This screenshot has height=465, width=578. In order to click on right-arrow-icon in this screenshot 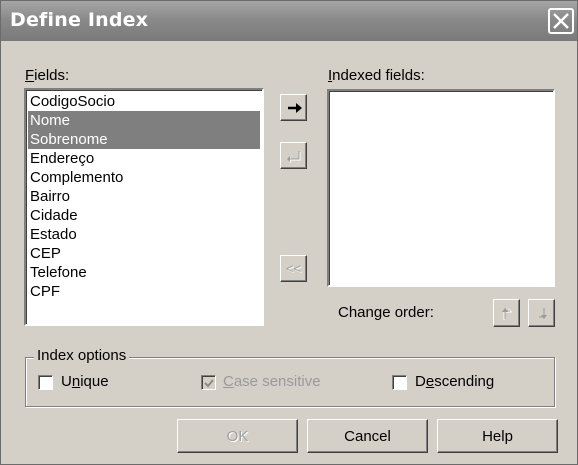, I will do `click(295, 108)`.